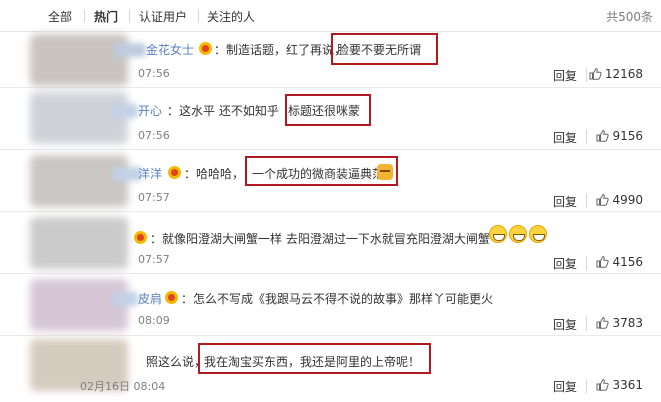 This screenshot has width=661, height=402. What do you see at coordinates (170, 49) in the screenshot?
I see `username: 金花女士` at bounding box center [170, 49].